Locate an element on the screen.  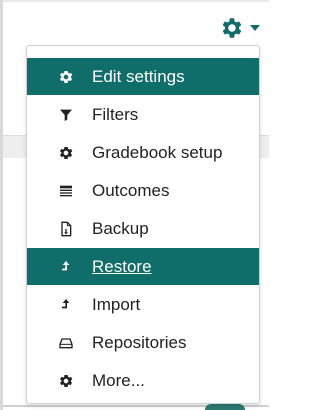
menu-item-backup: Backup is located at coordinates (143, 228).